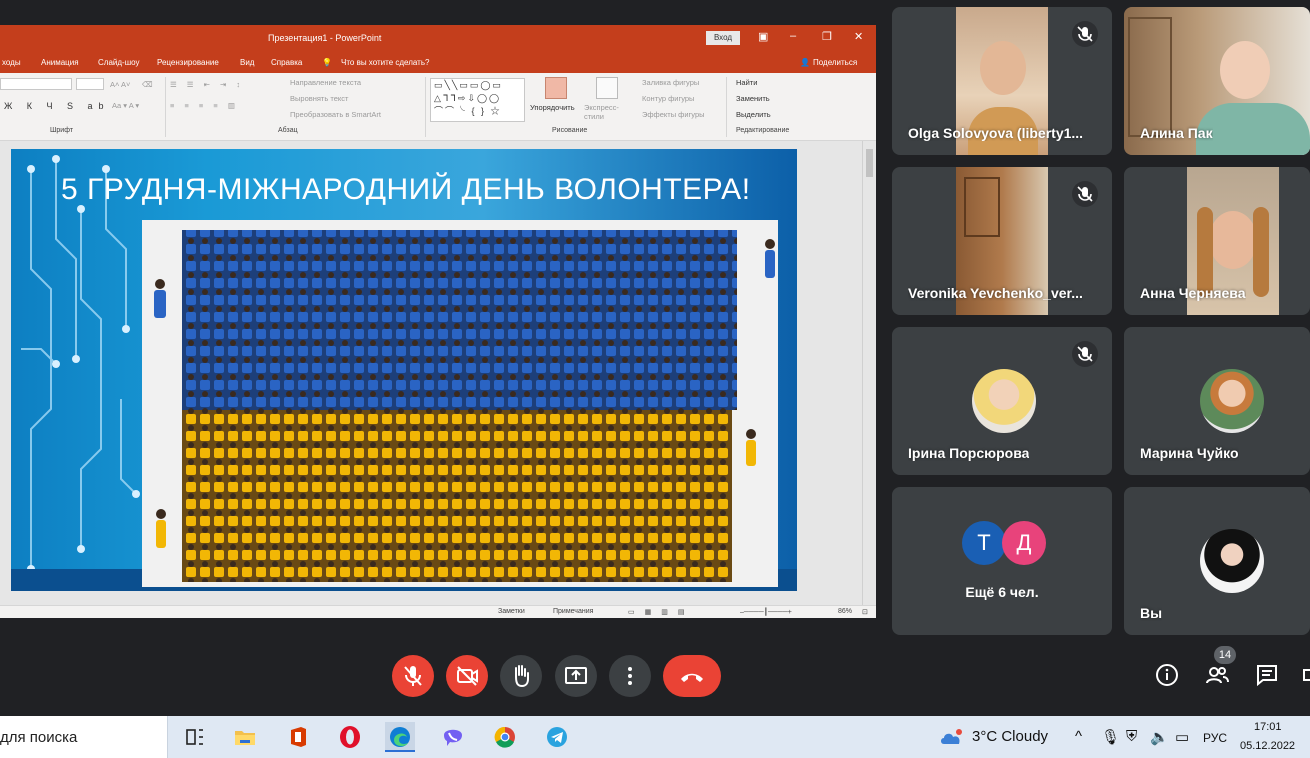  I want to click on quick-styles-icon, so click(607, 88).